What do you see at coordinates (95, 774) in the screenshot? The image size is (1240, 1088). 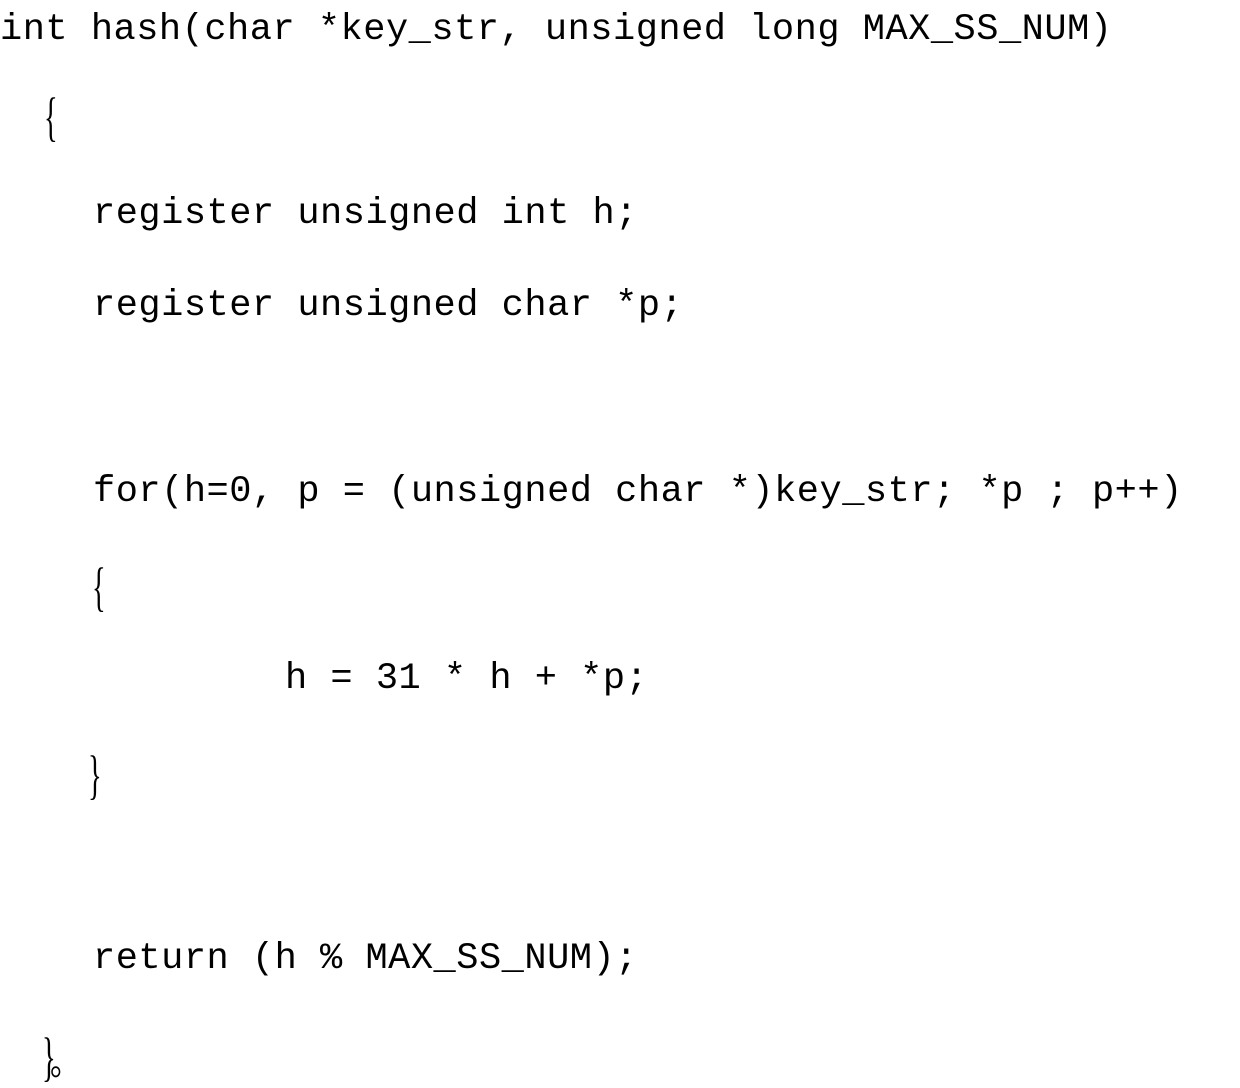 I see `code-line-close-brace-loop: }` at bounding box center [95, 774].